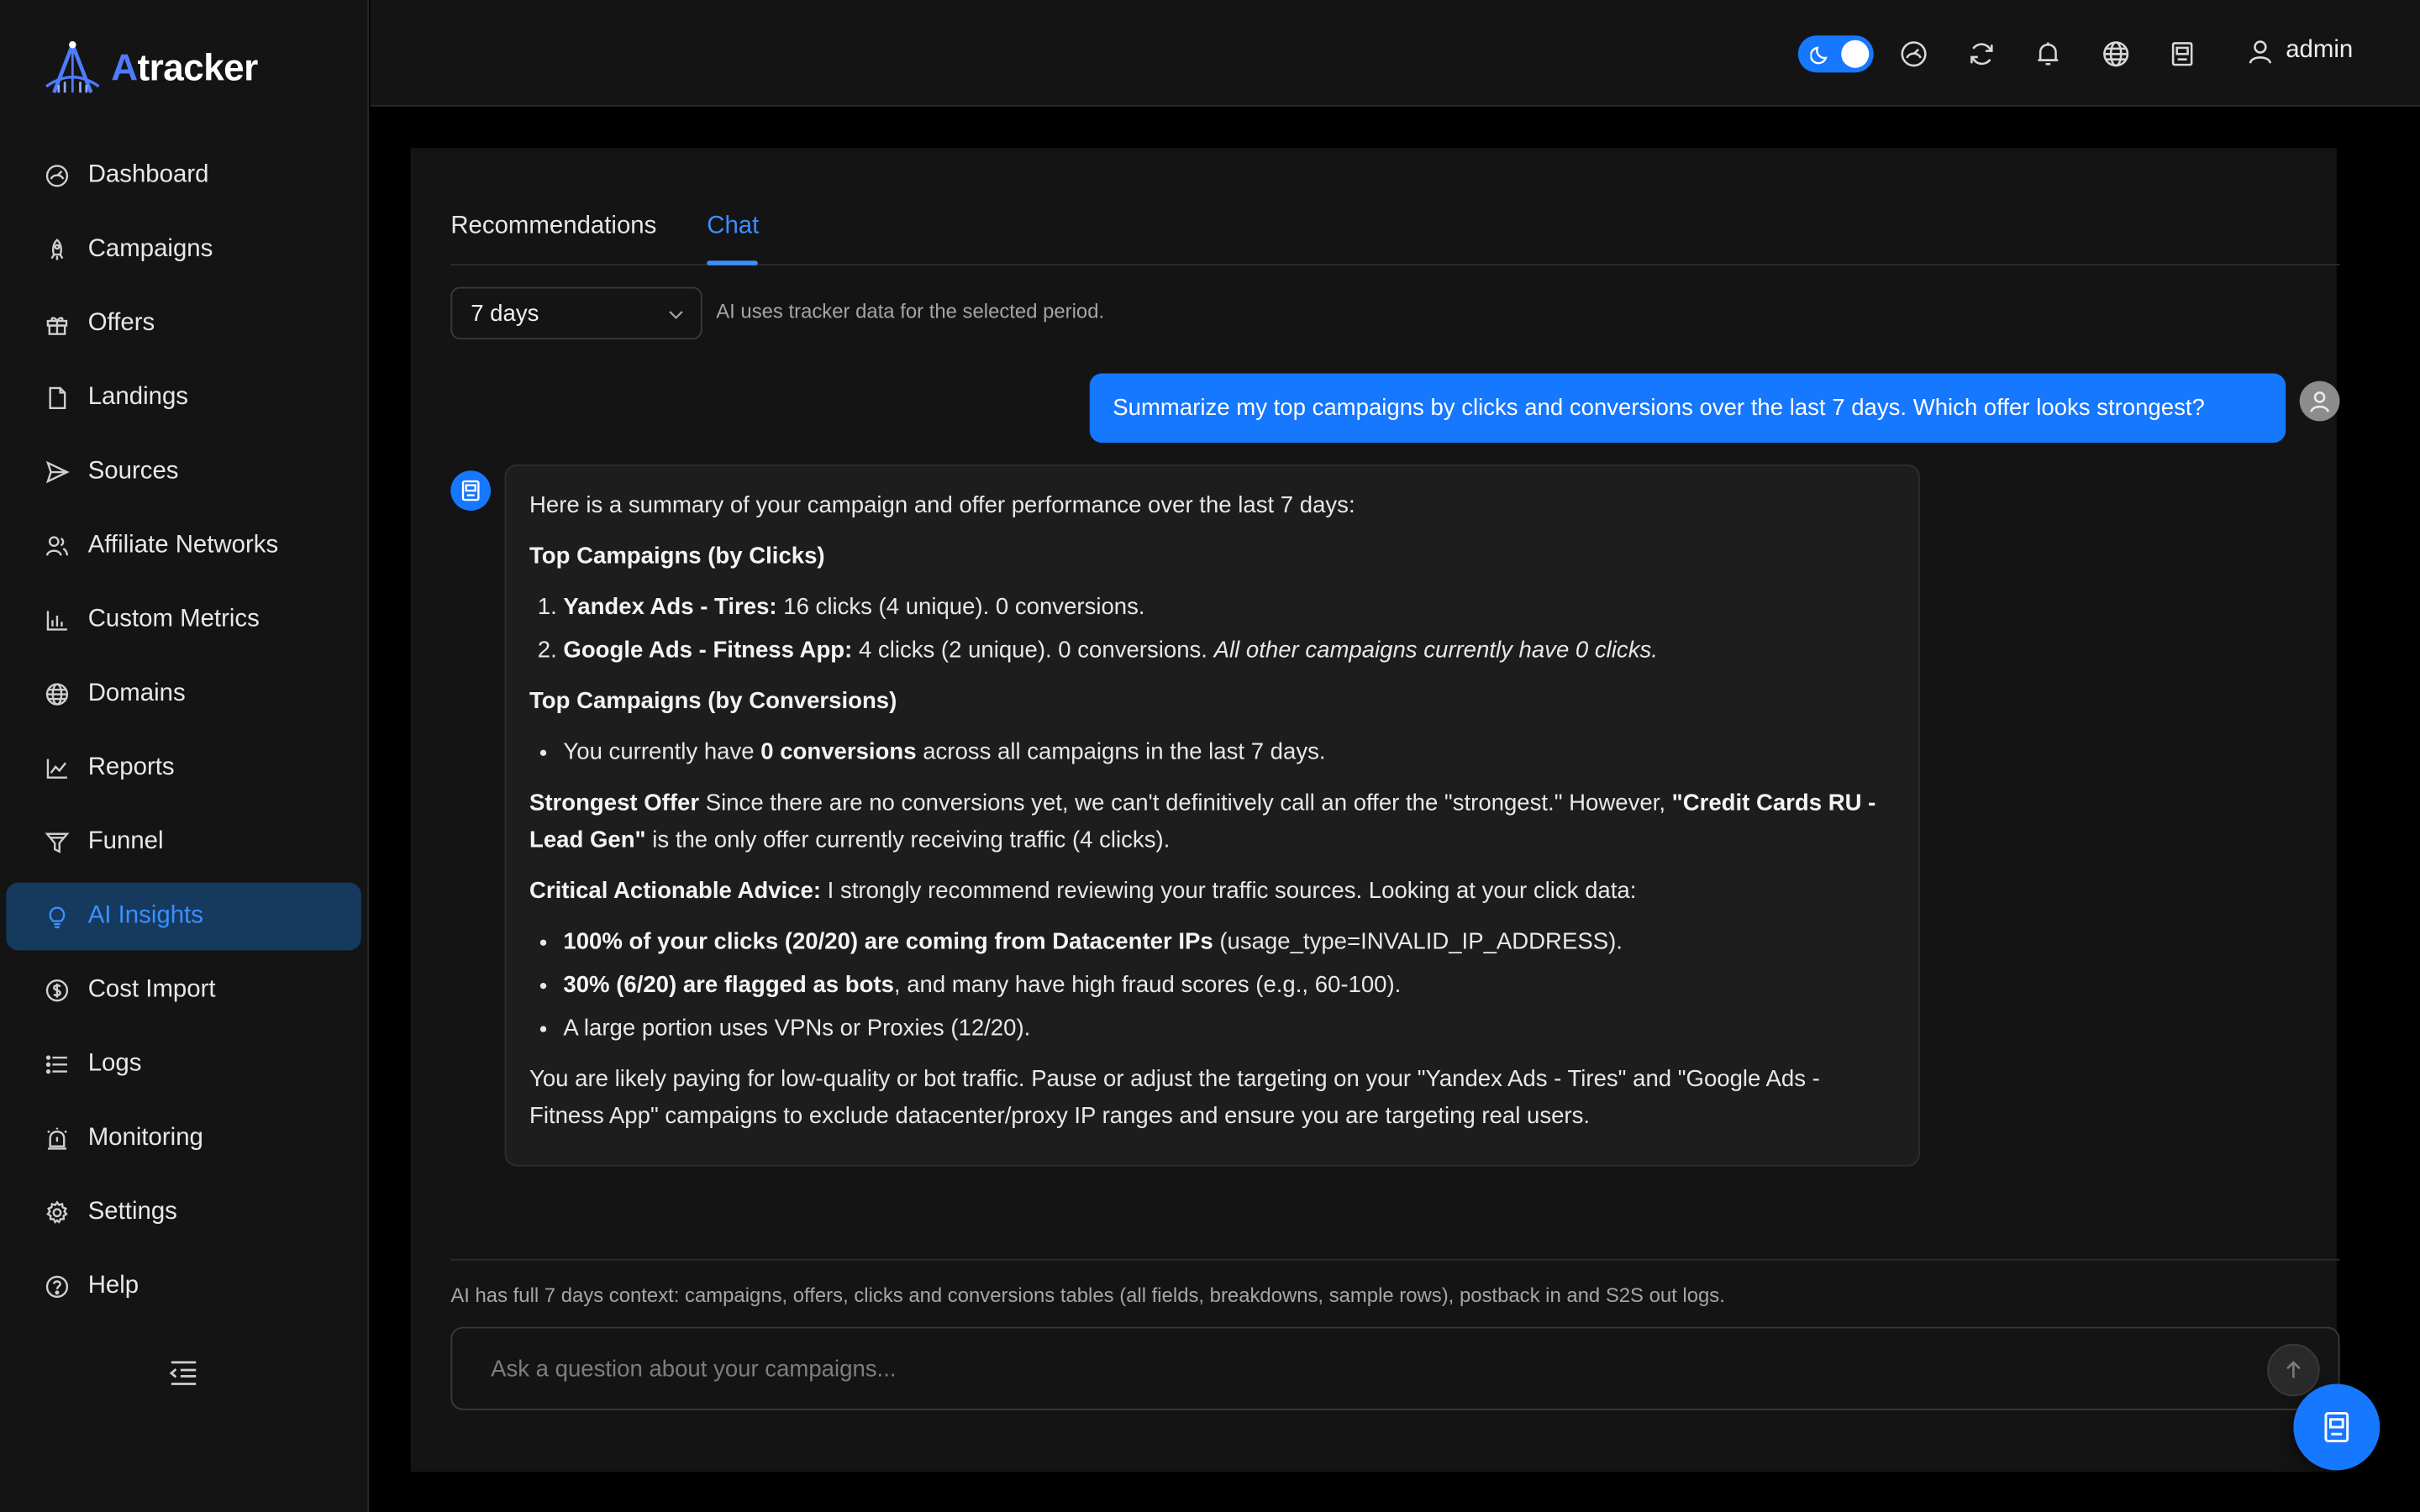  What do you see at coordinates (57, 1286) in the screenshot?
I see `help-icon` at bounding box center [57, 1286].